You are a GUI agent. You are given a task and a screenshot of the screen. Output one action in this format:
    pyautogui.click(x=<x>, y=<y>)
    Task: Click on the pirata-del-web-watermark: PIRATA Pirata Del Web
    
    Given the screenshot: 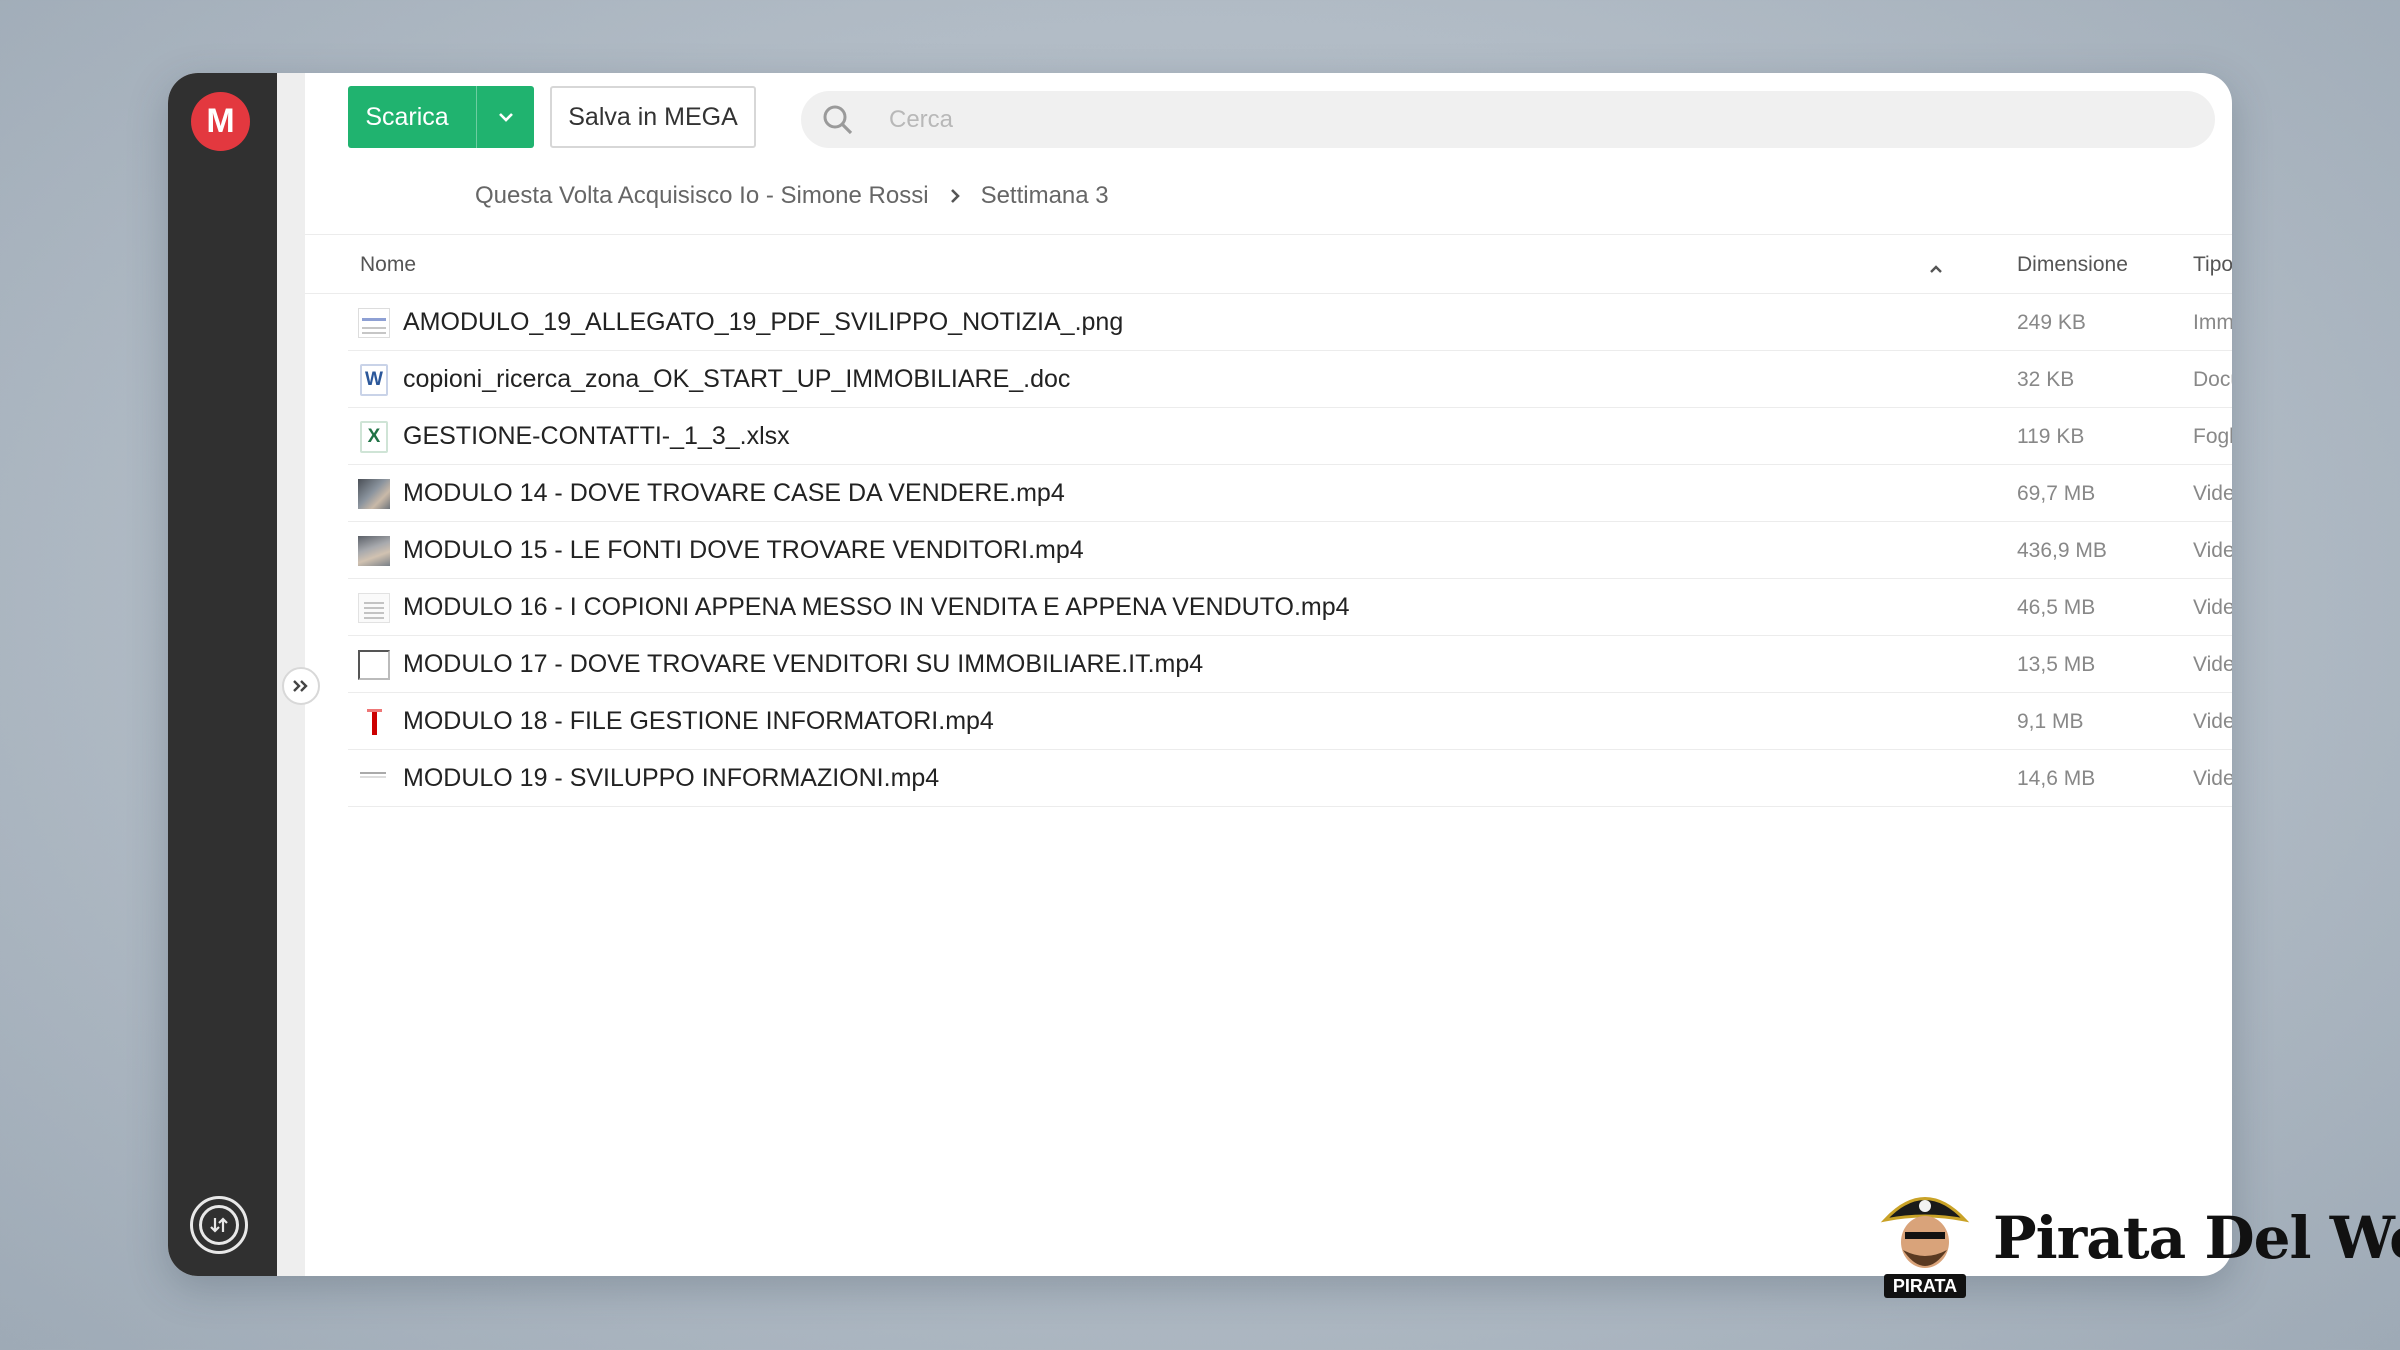 What is the action you would take?
    pyautogui.click(x=2137, y=1242)
    